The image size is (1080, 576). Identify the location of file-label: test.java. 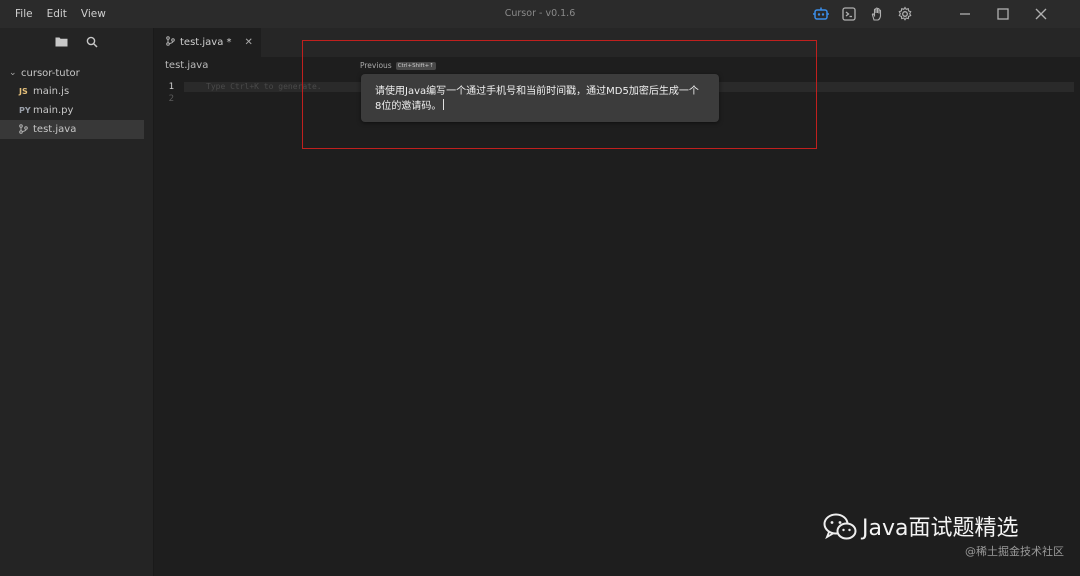
(55, 129).